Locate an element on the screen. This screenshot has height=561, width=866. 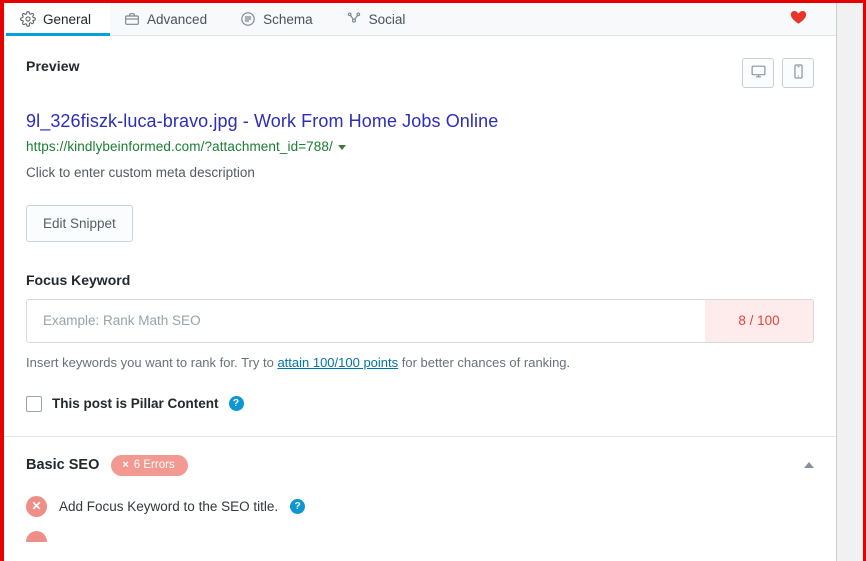
preview-header-row: Preview is located at coordinates (420, 62).